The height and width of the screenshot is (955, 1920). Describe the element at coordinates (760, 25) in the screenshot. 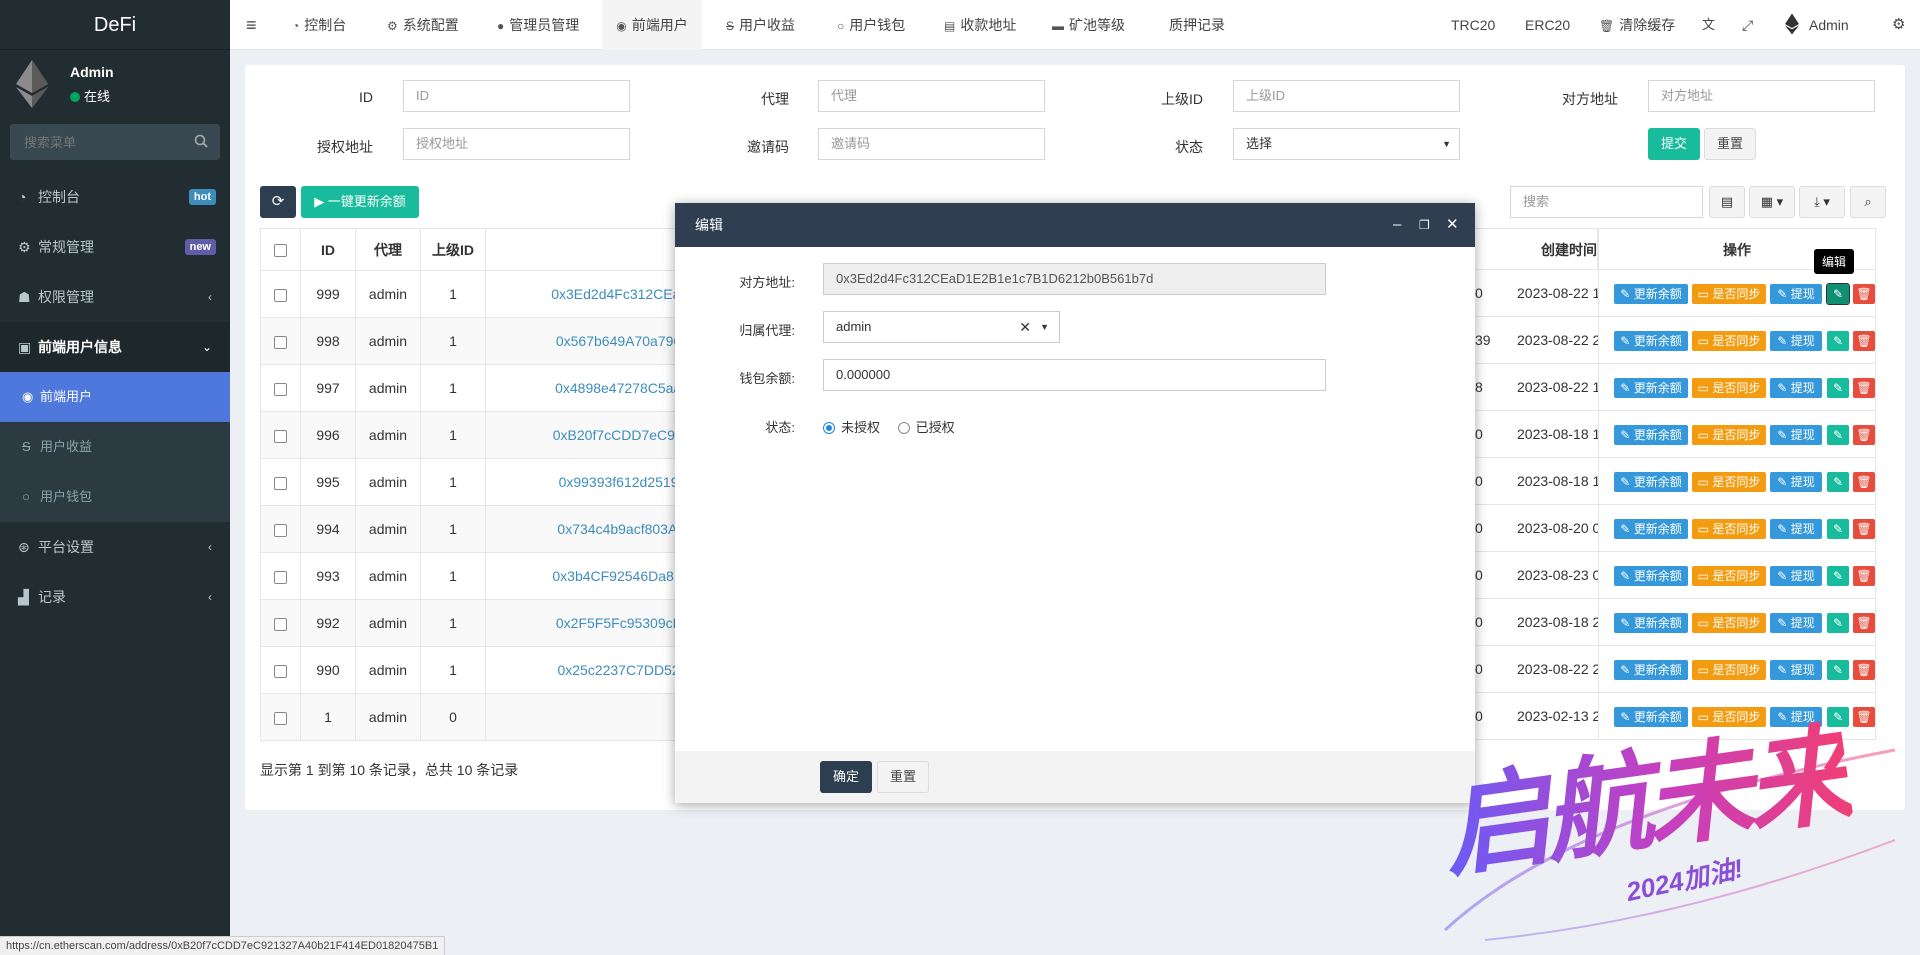

I see `tab-user-earnings: S 用户收益` at that location.